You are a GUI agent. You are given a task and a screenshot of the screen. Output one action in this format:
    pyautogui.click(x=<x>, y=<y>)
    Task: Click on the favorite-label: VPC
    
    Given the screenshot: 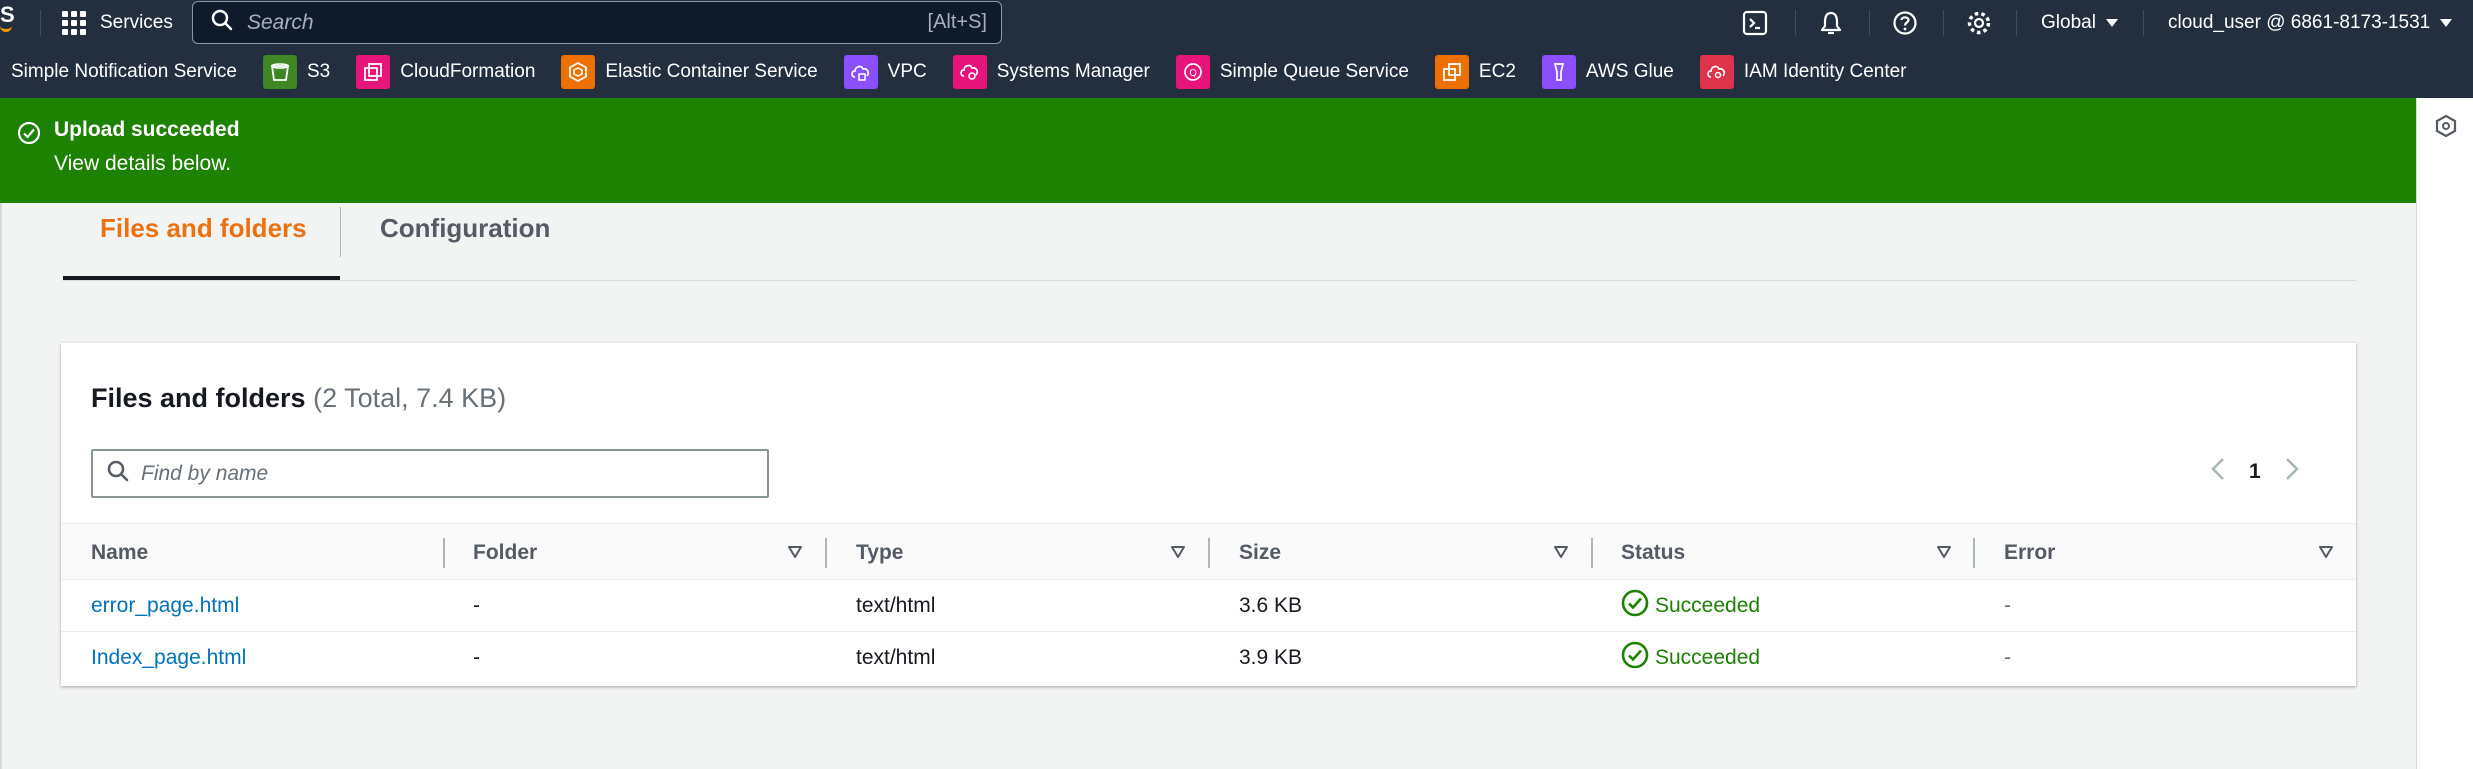 What is the action you would take?
    pyautogui.click(x=907, y=71)
    